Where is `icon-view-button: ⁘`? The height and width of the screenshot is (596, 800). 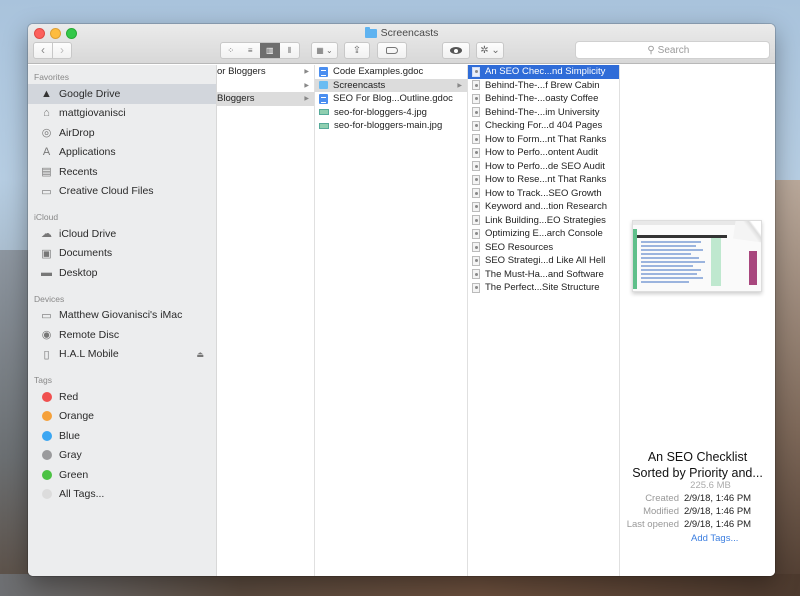 icon-view-button: ⁘ is located at coordinates (231, 50).